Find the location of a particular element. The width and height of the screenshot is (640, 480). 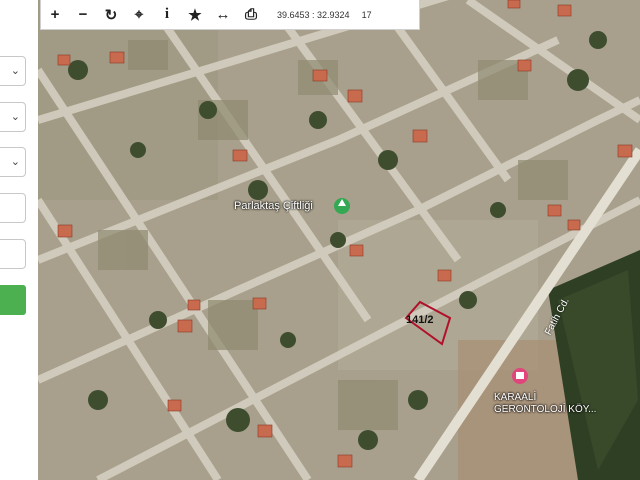

refresh-icon: ↻ is located at coordinates (111, 15).